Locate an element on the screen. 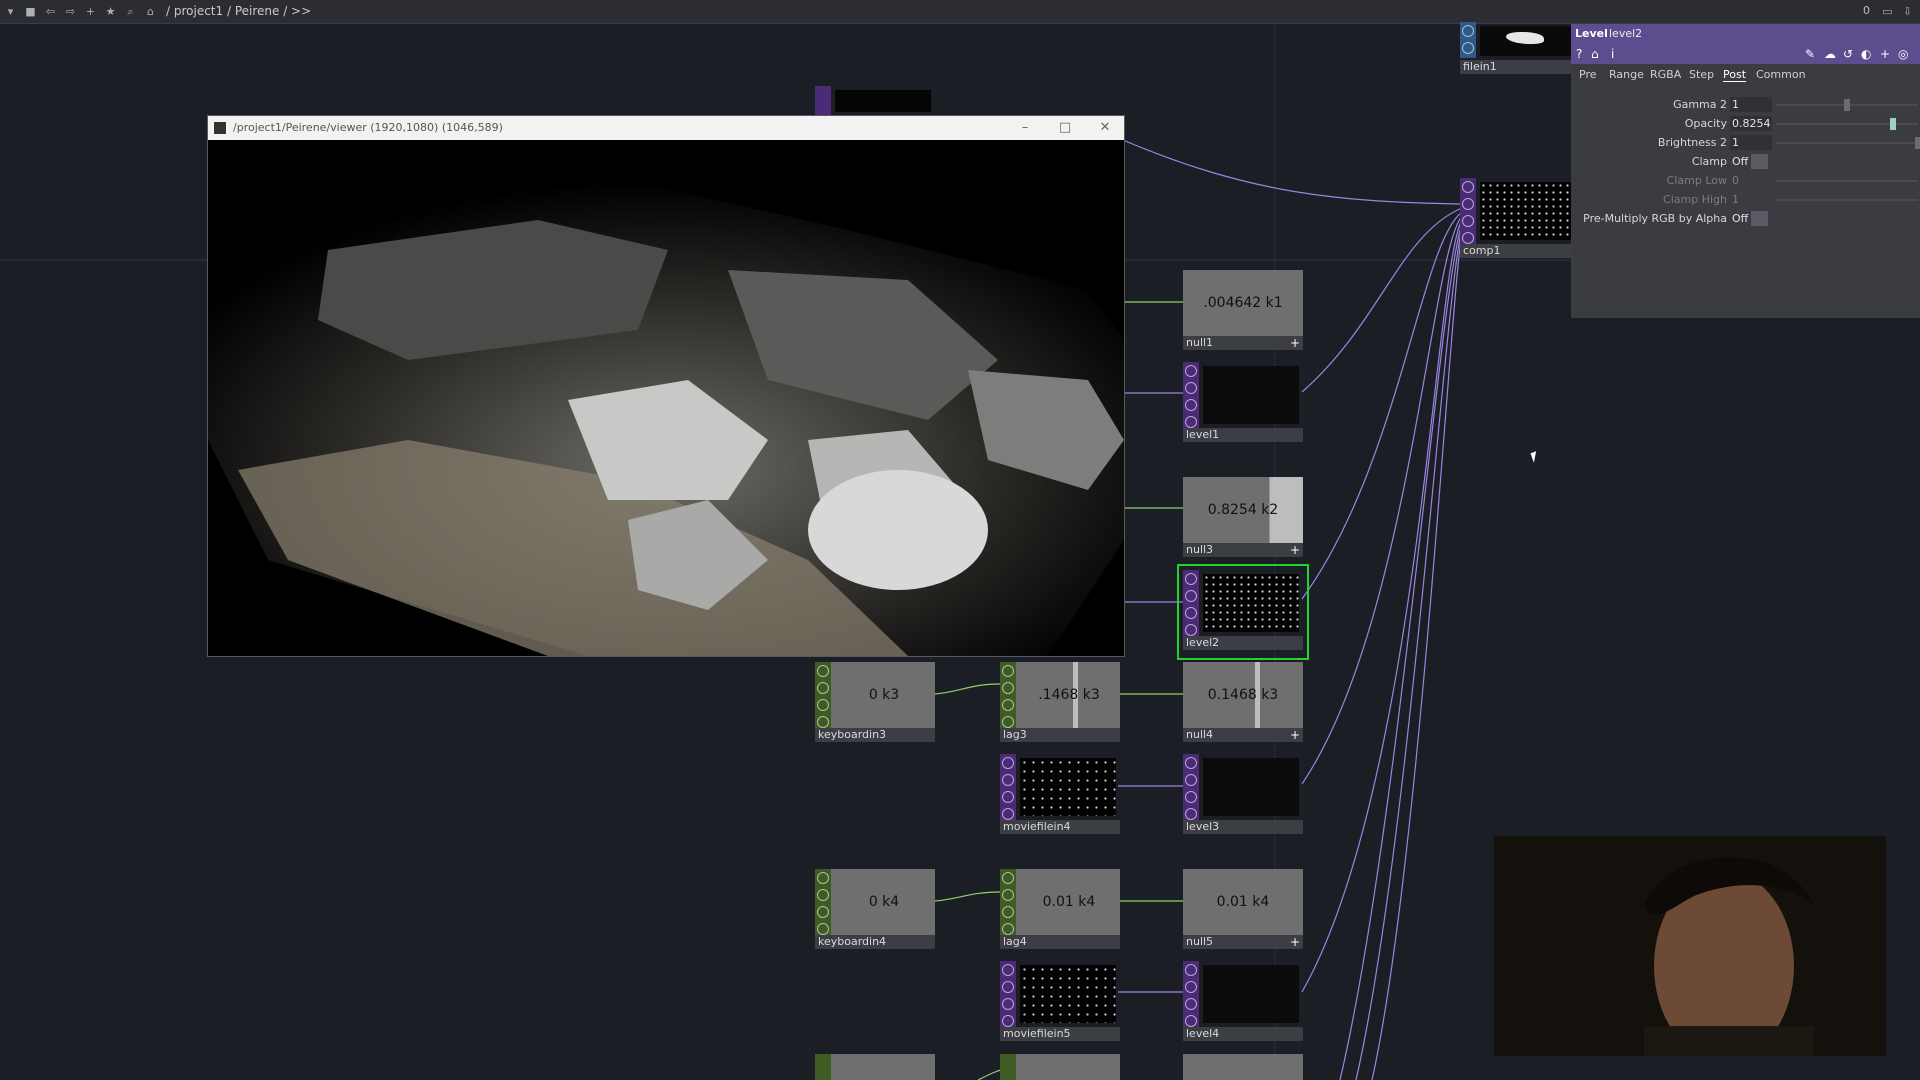 The height and width of the screenshot is (1080, 1920). webcam-image is located at coordinates (1690, 946).